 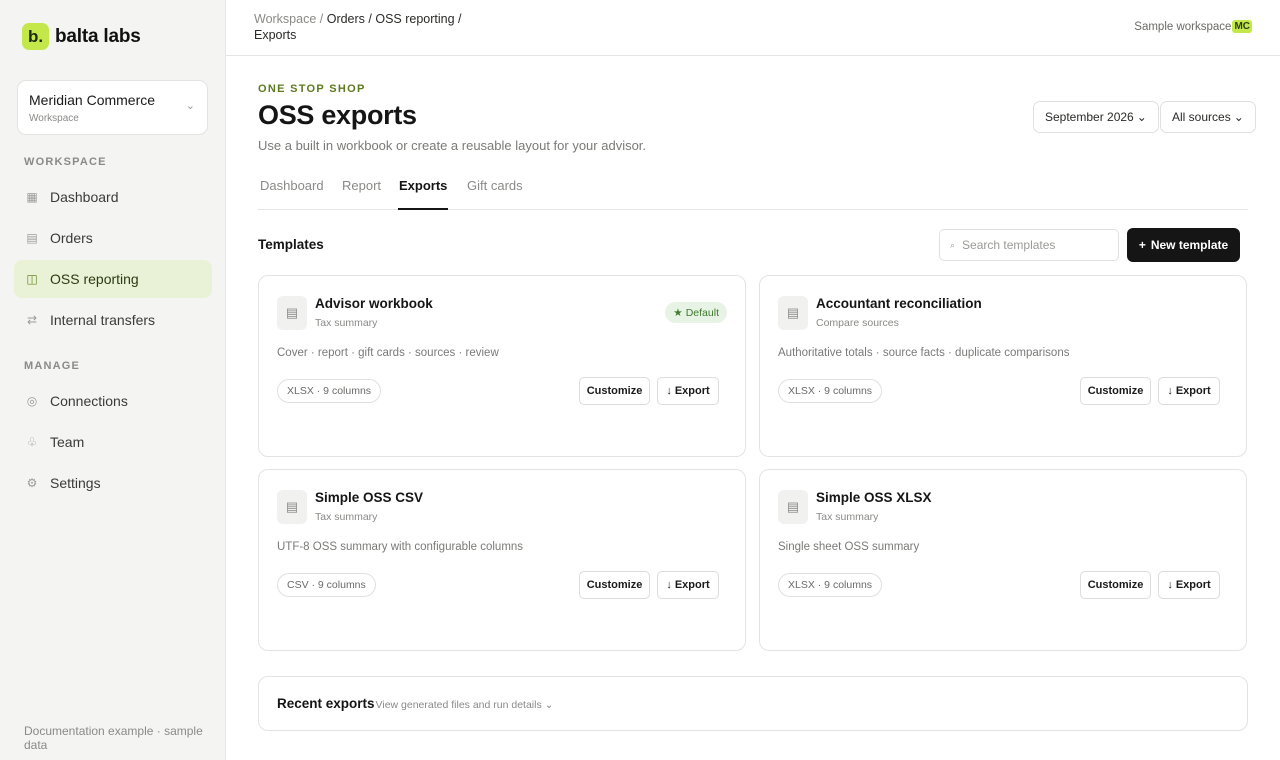 What do you see at coordinates (292, 194) in the screenshot?
I see `tab-dashboard: Dashboard` at bounding box center [292, 194].